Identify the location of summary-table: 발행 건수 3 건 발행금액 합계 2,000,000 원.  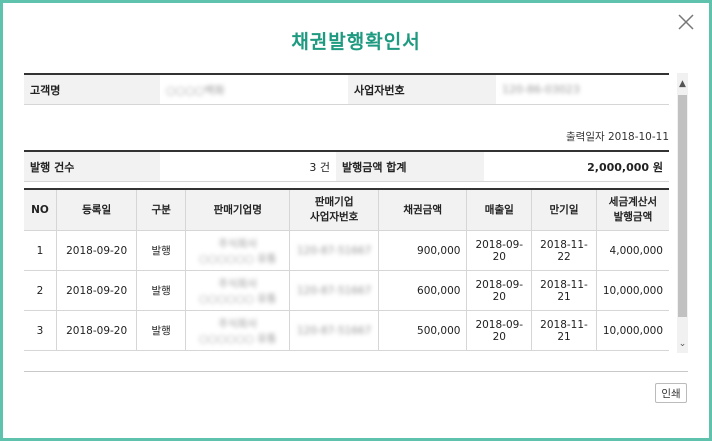
(346, 166).